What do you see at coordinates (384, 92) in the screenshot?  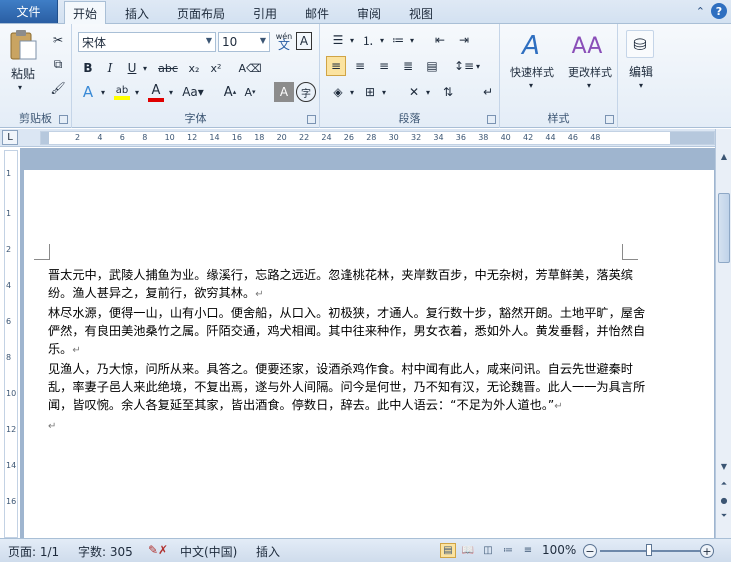 I see `borders-dropdown-icon: ▾` at bounding box center [384, 92].